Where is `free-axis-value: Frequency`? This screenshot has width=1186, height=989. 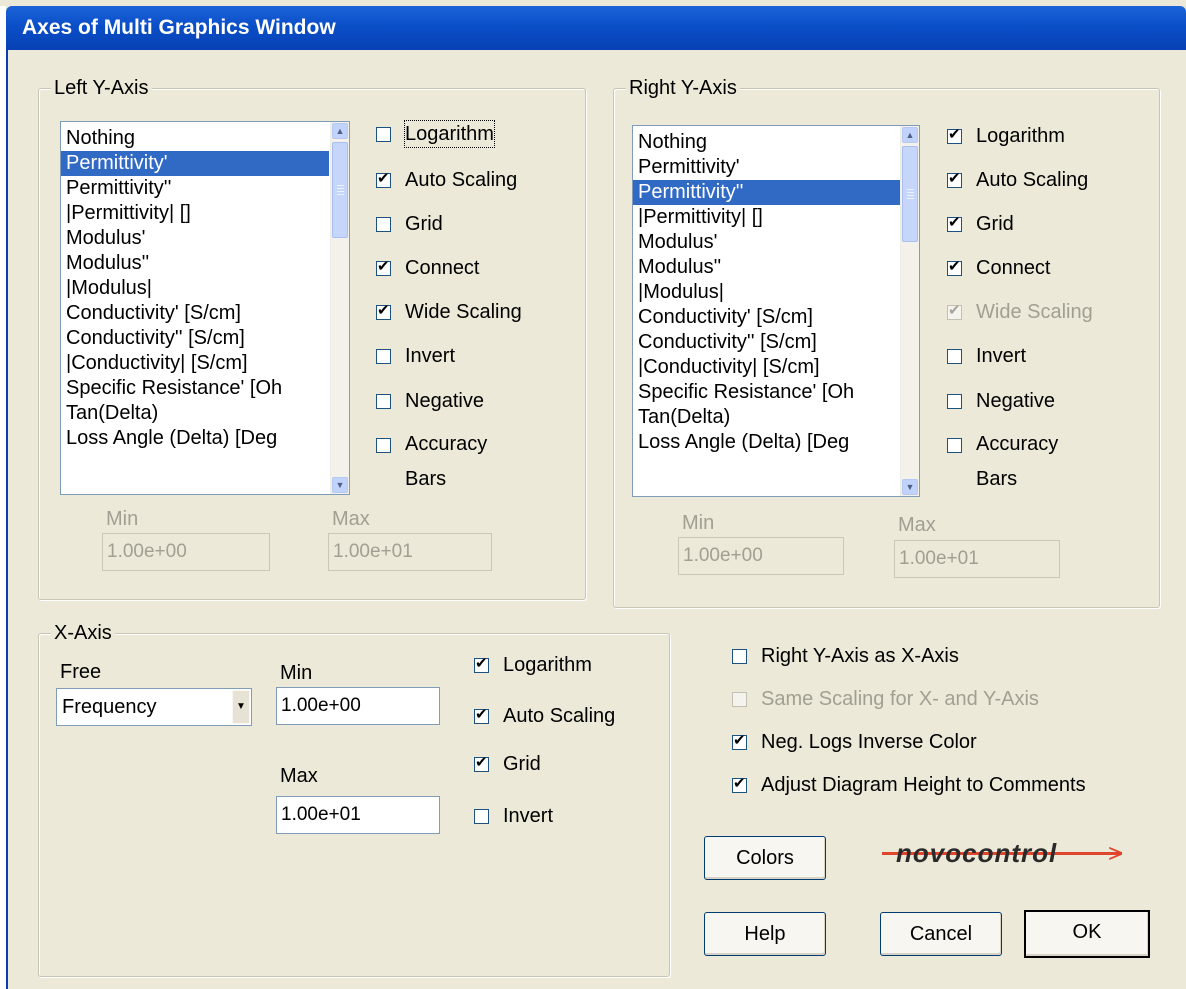 free-axis-value: Frequency is located at coordinates (109, 707).